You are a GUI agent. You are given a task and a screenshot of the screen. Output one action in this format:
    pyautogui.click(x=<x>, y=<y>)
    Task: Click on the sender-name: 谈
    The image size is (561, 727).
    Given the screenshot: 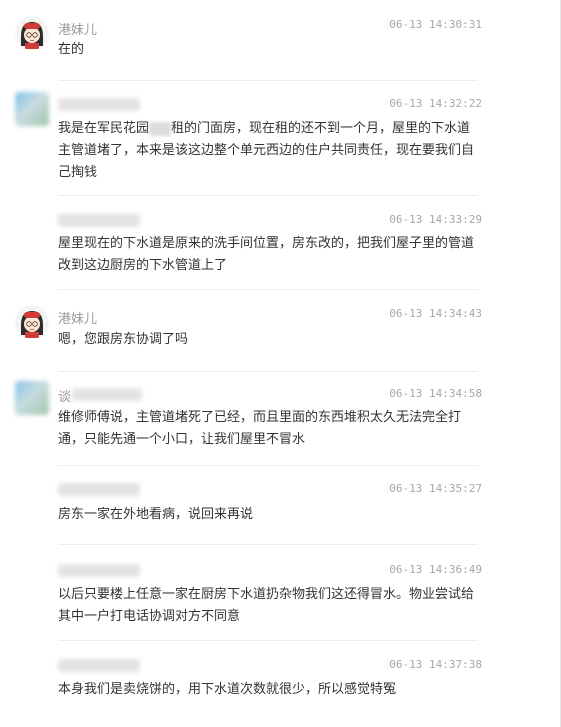 What is the action you would take?
    pyautogui.click(x=65, y=397)
    